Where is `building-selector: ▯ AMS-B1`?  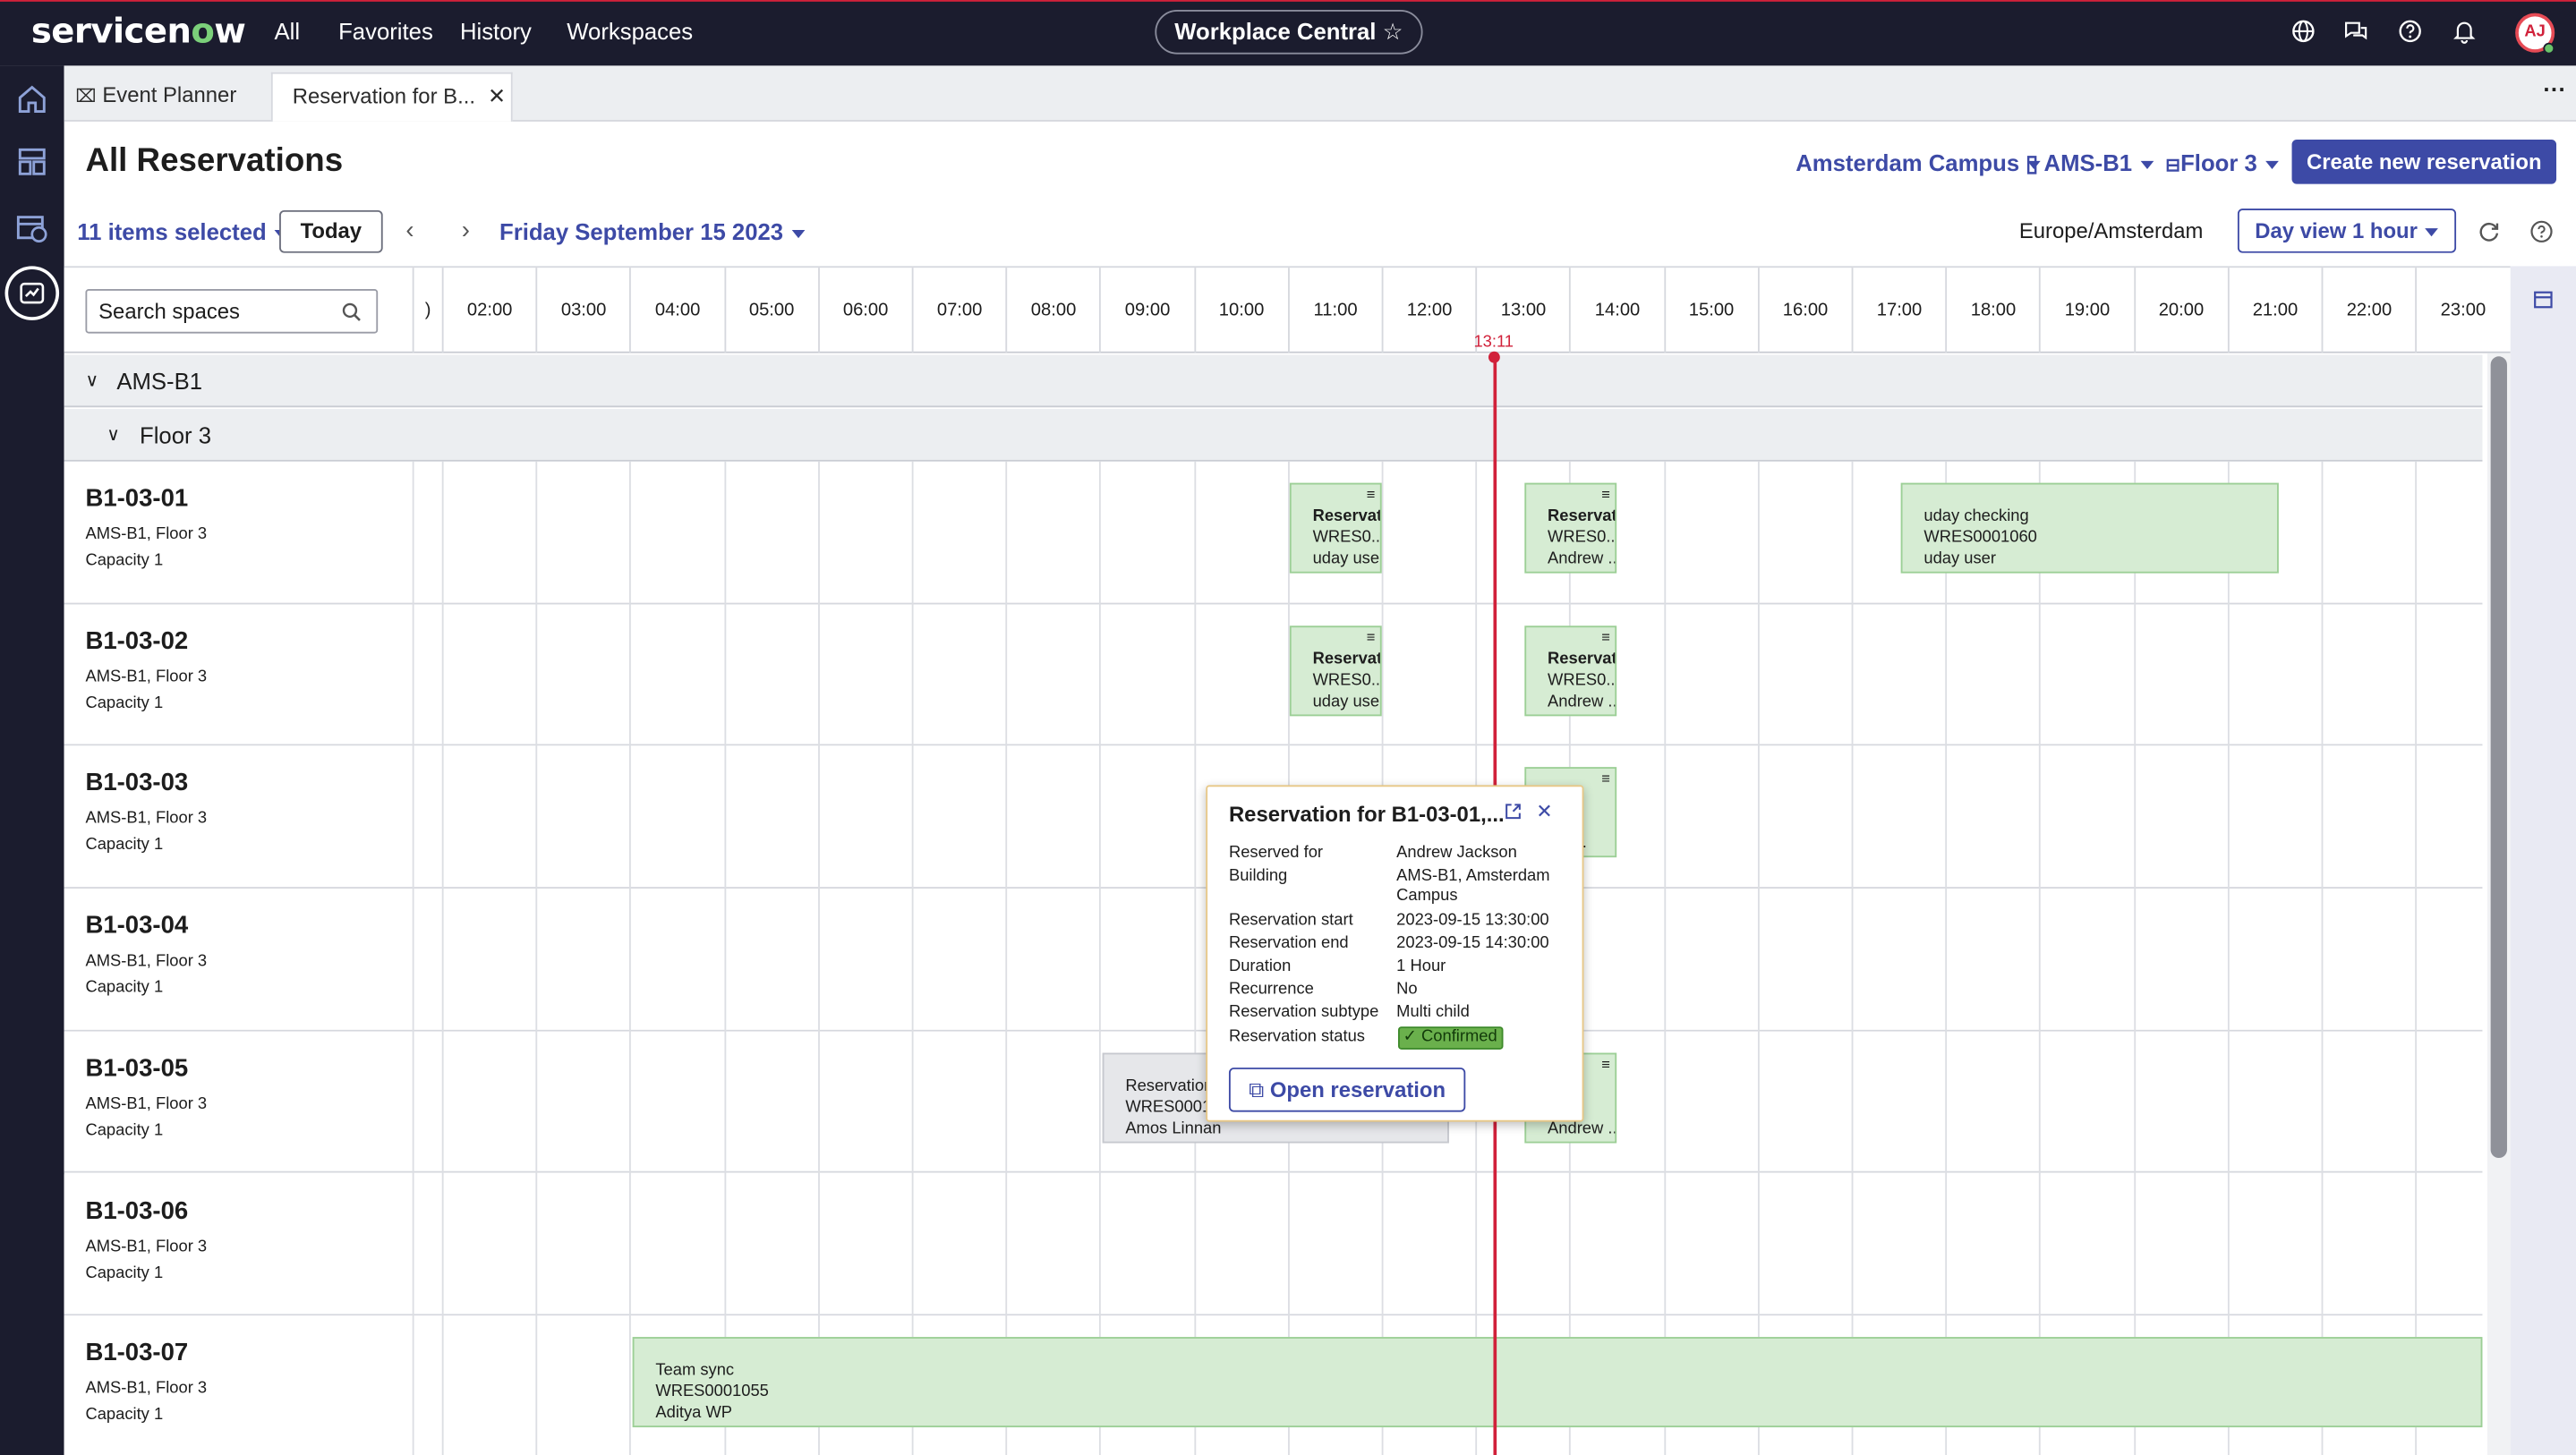
building-selector: ▯ AMS-B1 is located at coordinates (2090, 163).